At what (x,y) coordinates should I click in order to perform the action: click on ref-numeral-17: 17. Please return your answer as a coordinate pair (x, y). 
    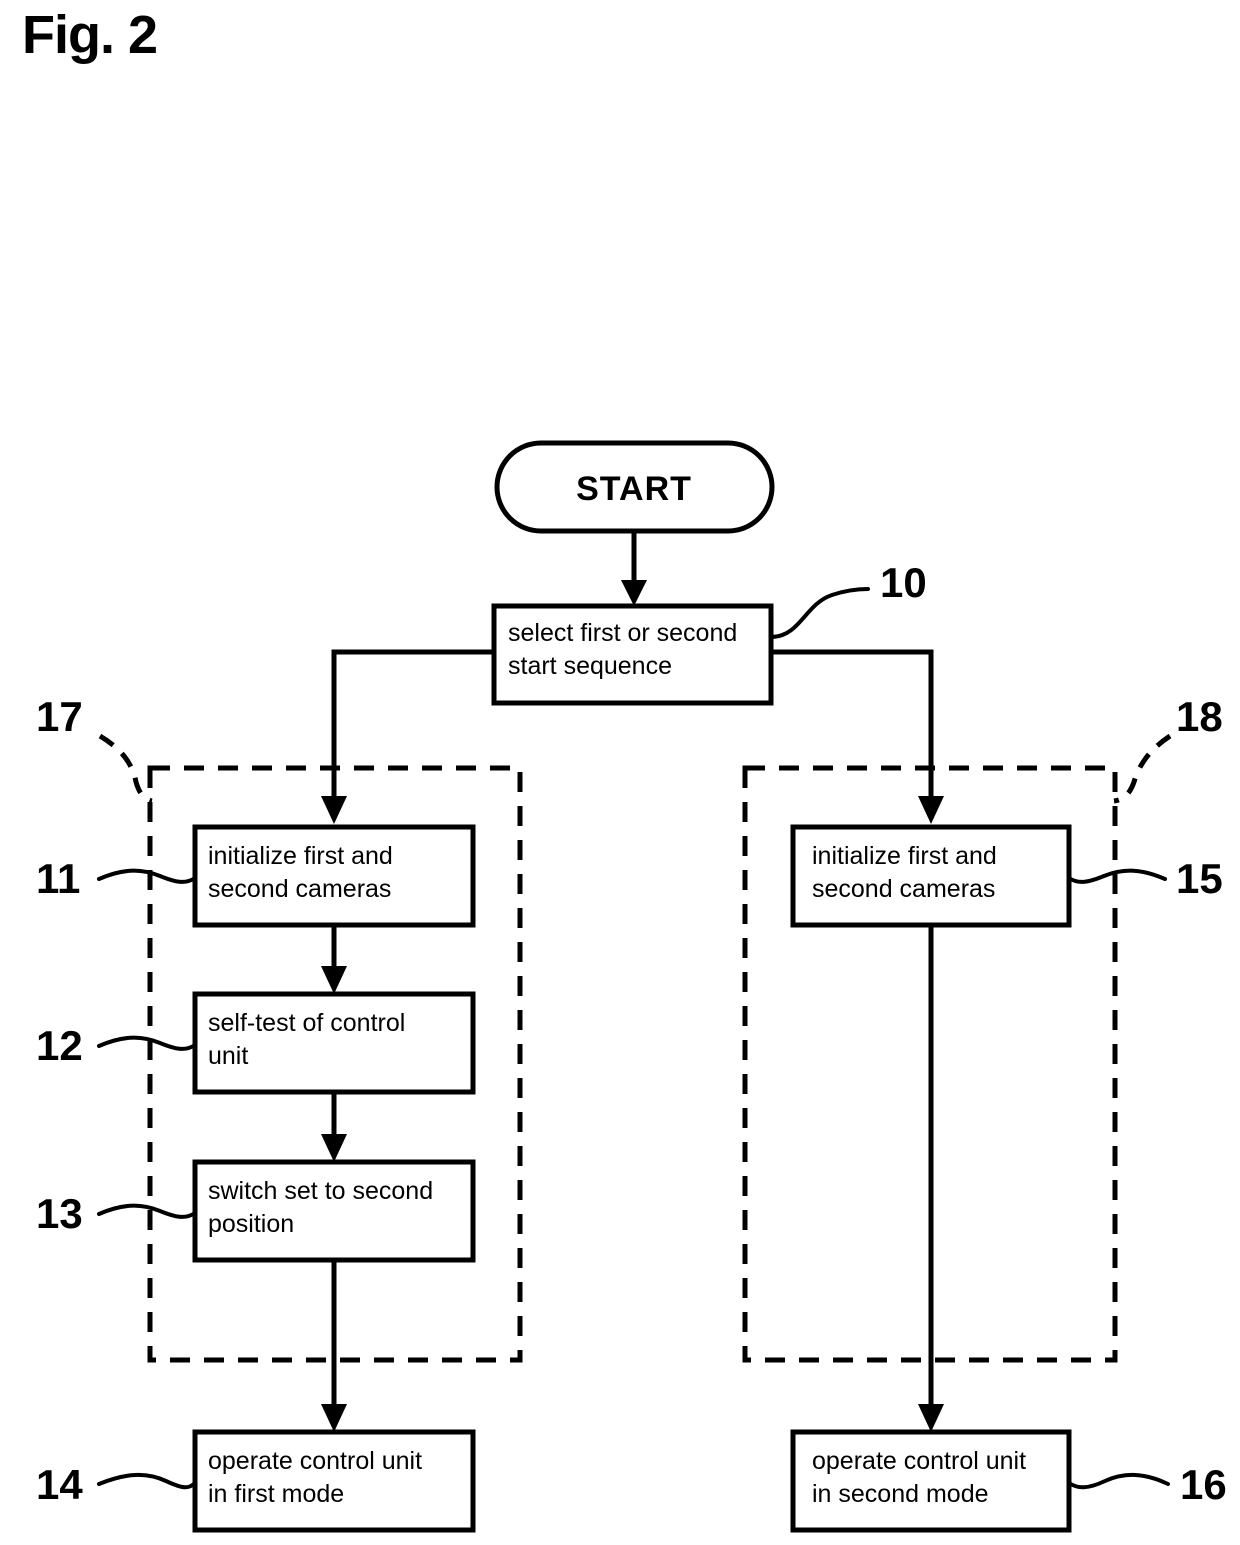
    Looking at the image, I should click on (59, 716).